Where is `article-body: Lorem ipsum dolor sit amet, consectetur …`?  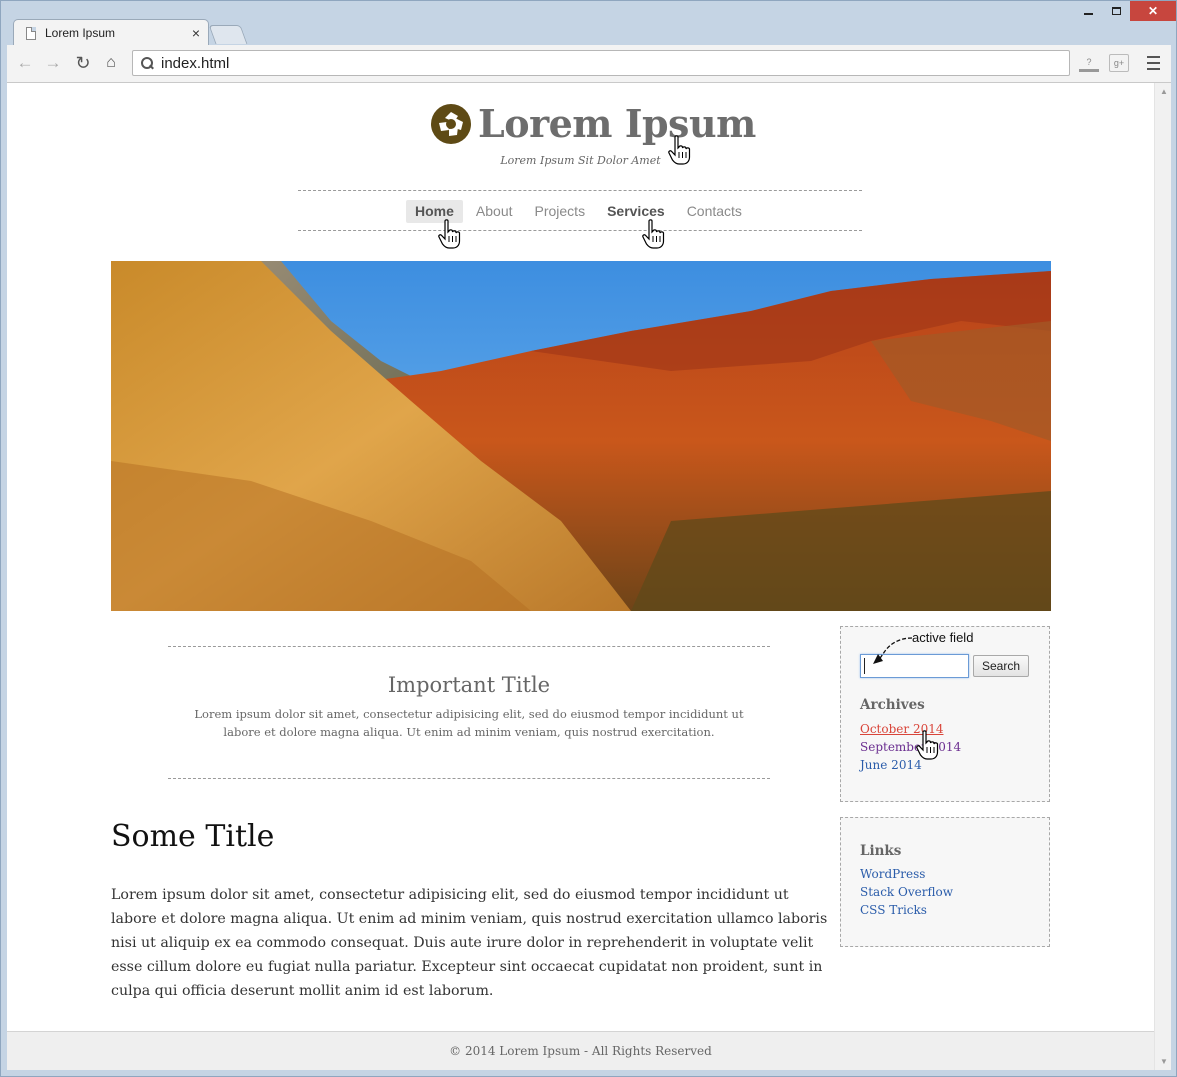 article-body: Lorem ipsum dolor sit amet, consectetur … is located at coordinates (469, 943).